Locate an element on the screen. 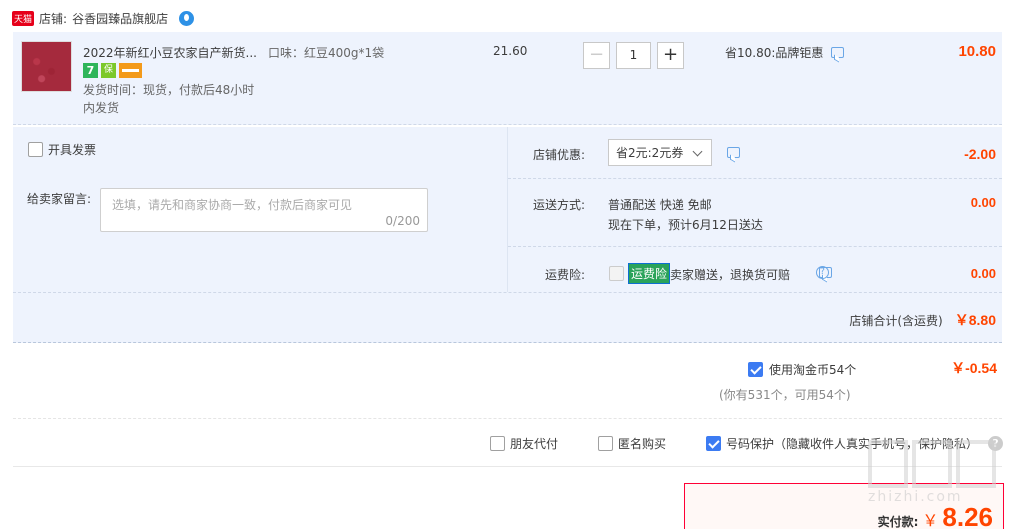 The height and width of the screenshot is (529, 1014). ship-time-line1: 发货时间：现货，付款后48小时 is located at coordinates (169, 90).